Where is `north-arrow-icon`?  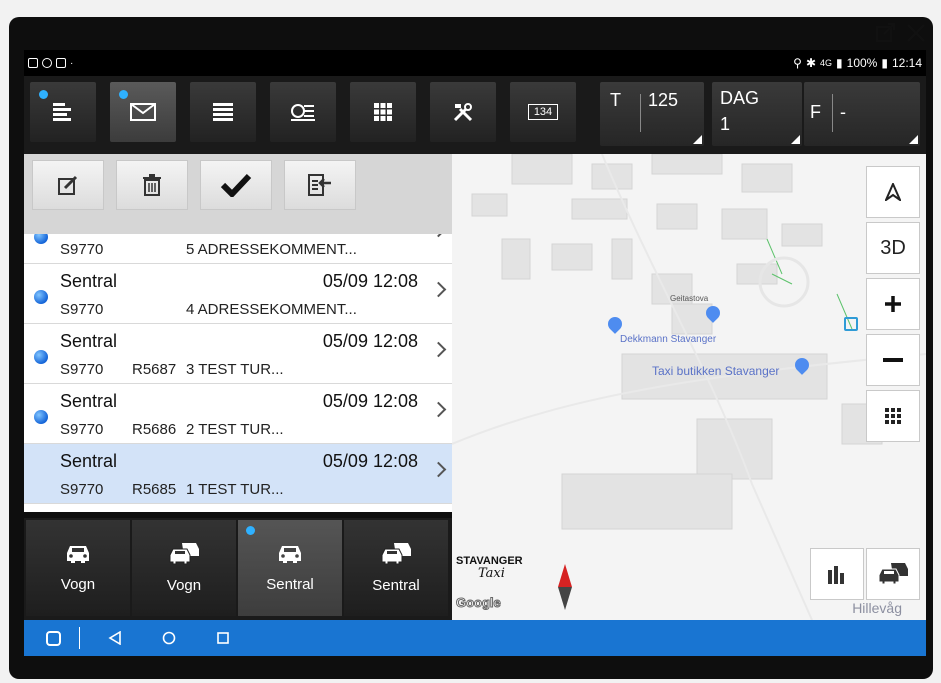 north-arrow-icon is located at coordinates (893, 192).